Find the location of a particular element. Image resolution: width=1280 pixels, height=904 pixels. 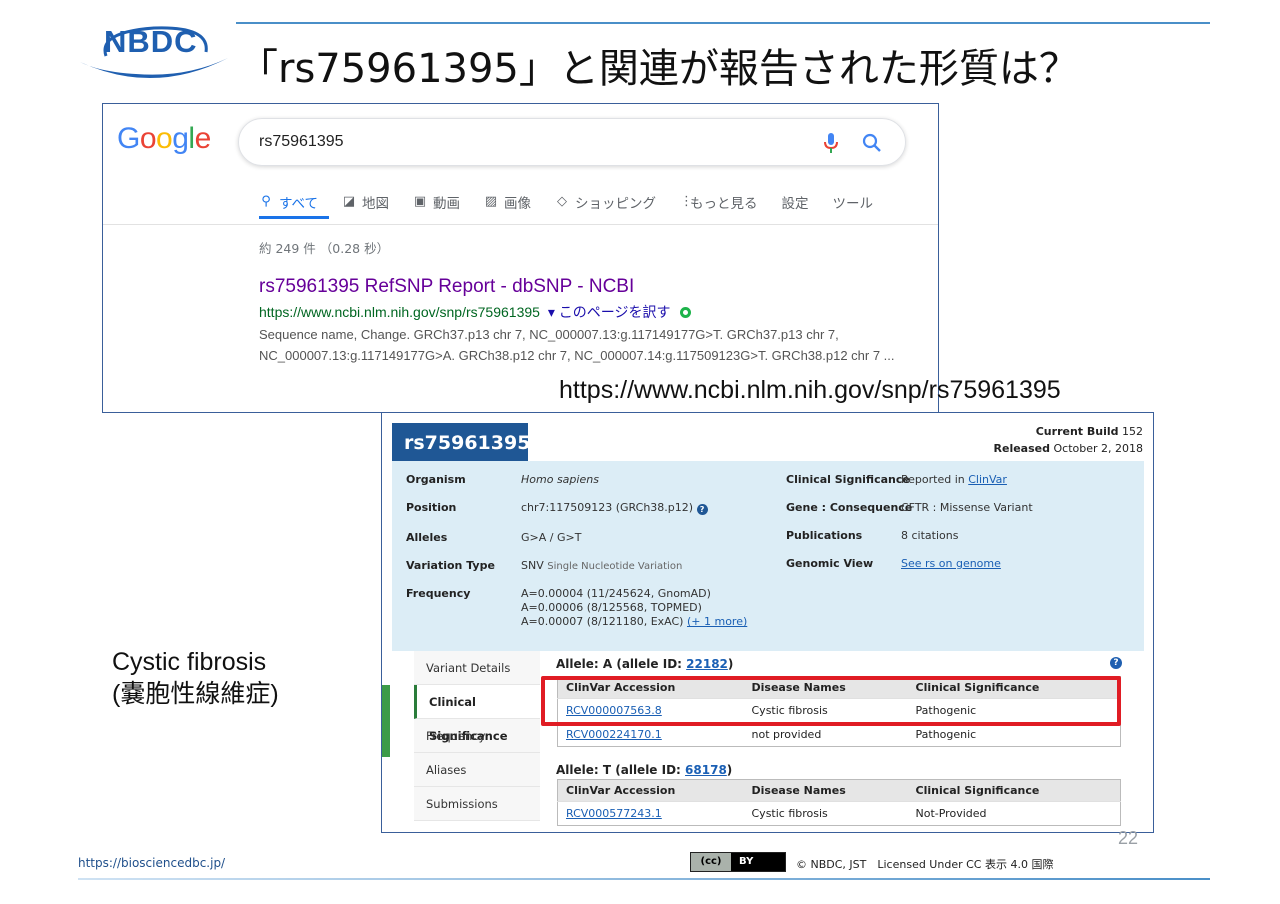

side-nav-variant-details: Variant Details is located at coordinates (477, 668).